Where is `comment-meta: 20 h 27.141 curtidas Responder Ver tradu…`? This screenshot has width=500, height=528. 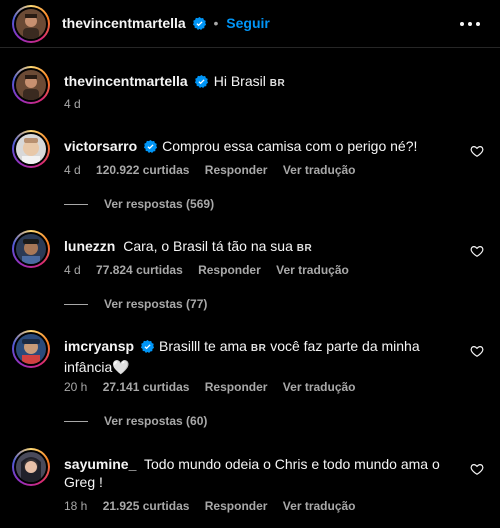 comment-meta: 20 h 27.141 curtidas Responder Ver tradu… is located at coordinates (216, 387).